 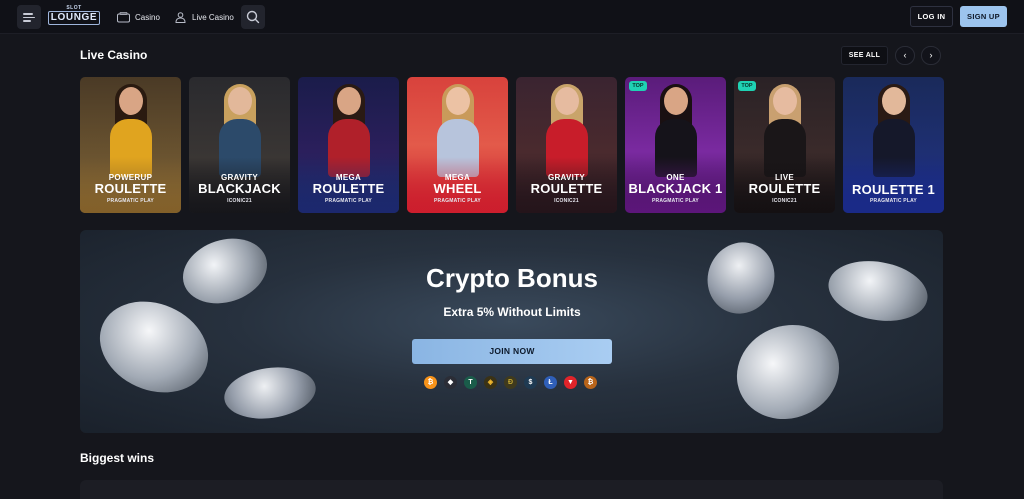 What do you see at coordinates (511, 489) in the screenshot?
I see `biggest-wins-panel` at bounding box center [511, 489].